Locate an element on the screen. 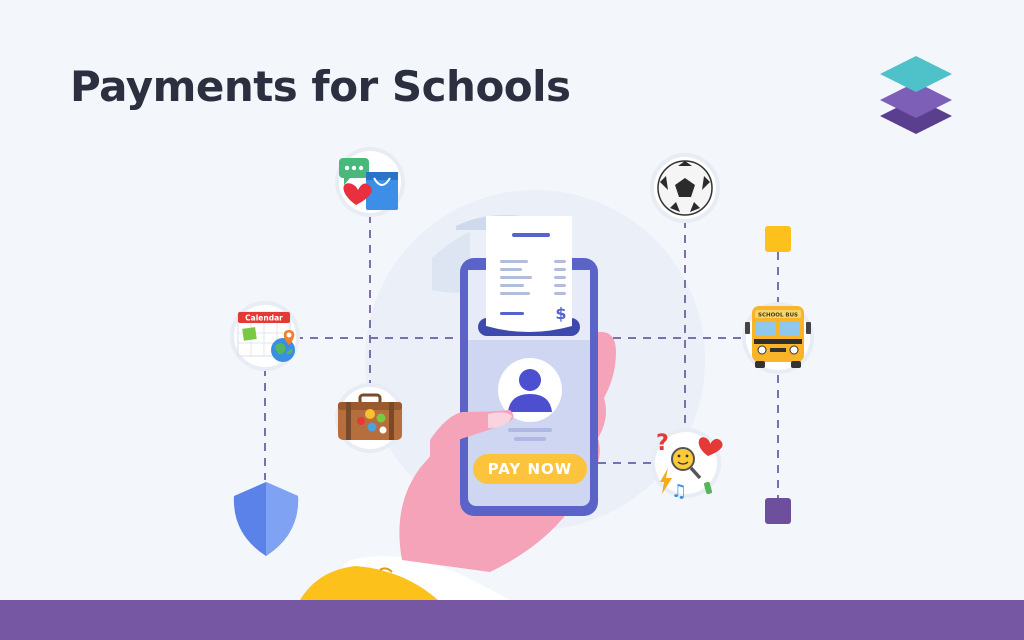 The height and width of the screenshot is (640, 1024). bus-label: SCHOOL BUS is located at coordinates (778, 316).